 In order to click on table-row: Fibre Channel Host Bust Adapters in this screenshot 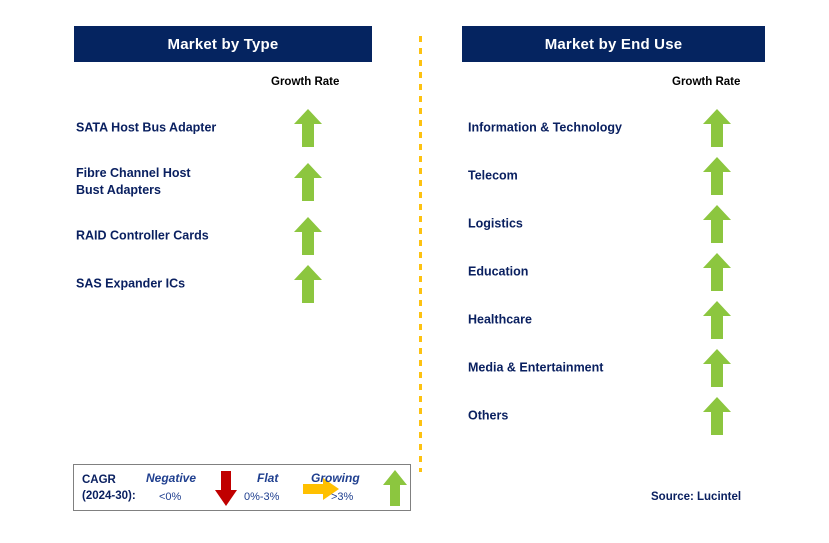, I will do `click(225, 182)`.